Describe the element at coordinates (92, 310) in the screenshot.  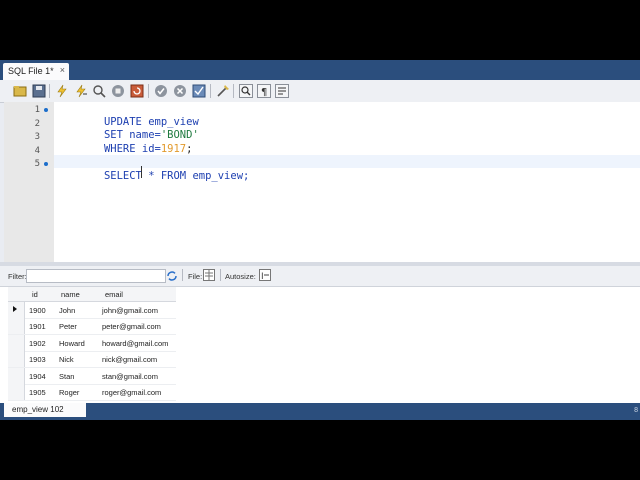
I see `table-row: 1900 John john@gmail.com` at that location.